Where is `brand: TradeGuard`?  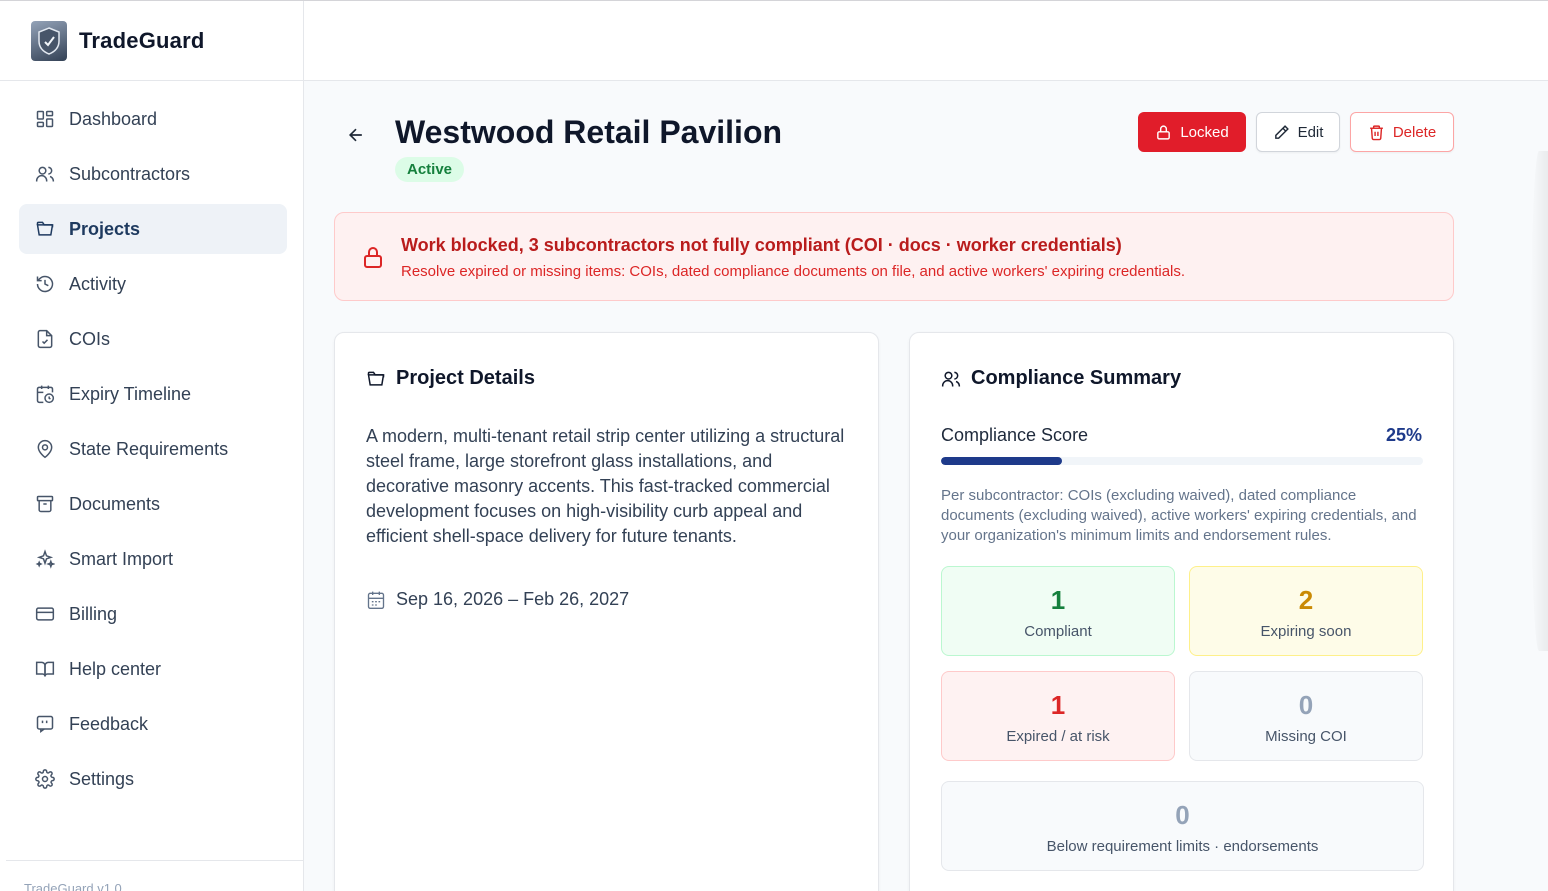
brand: TradeGuard is located at coordinates (151, 41).